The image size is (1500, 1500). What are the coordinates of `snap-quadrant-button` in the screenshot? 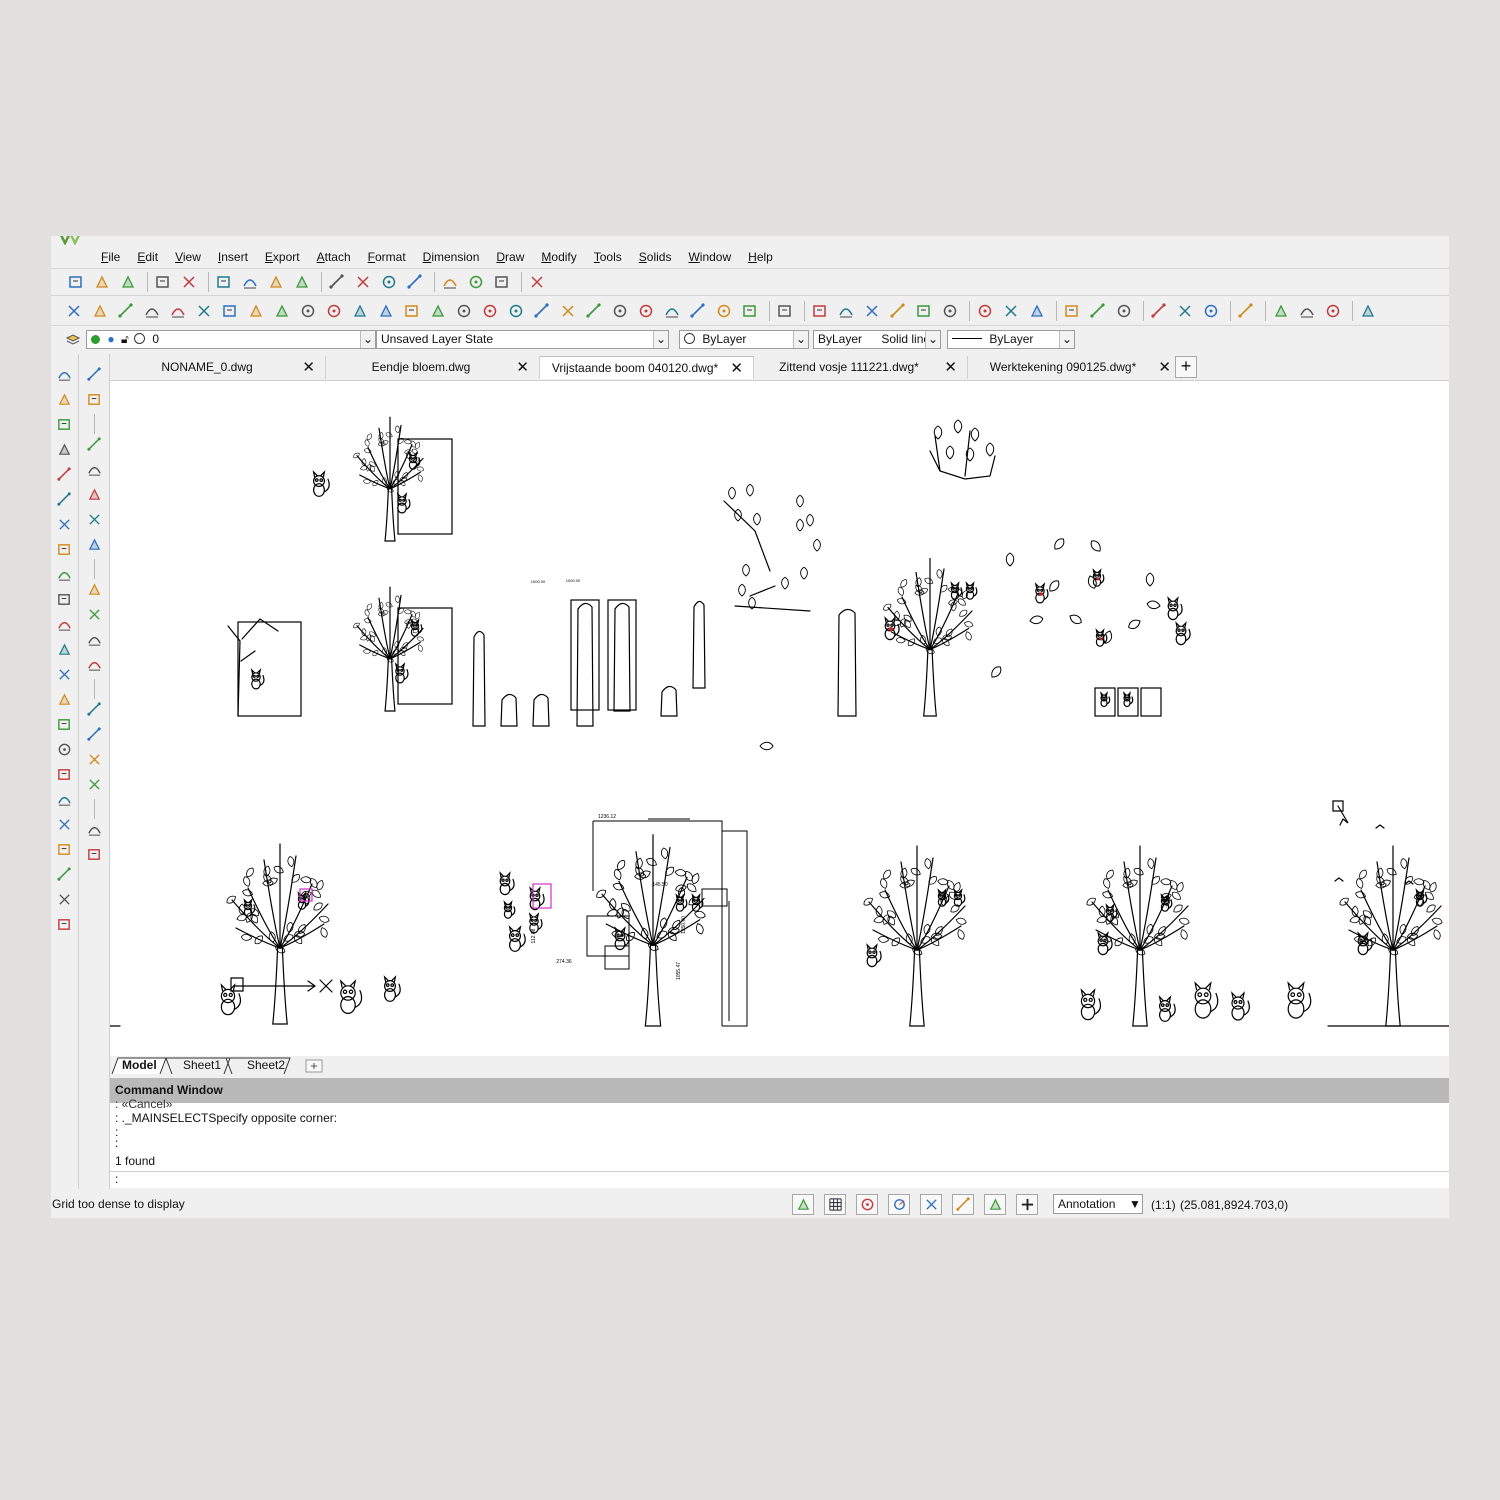 It's located at (95, 639).